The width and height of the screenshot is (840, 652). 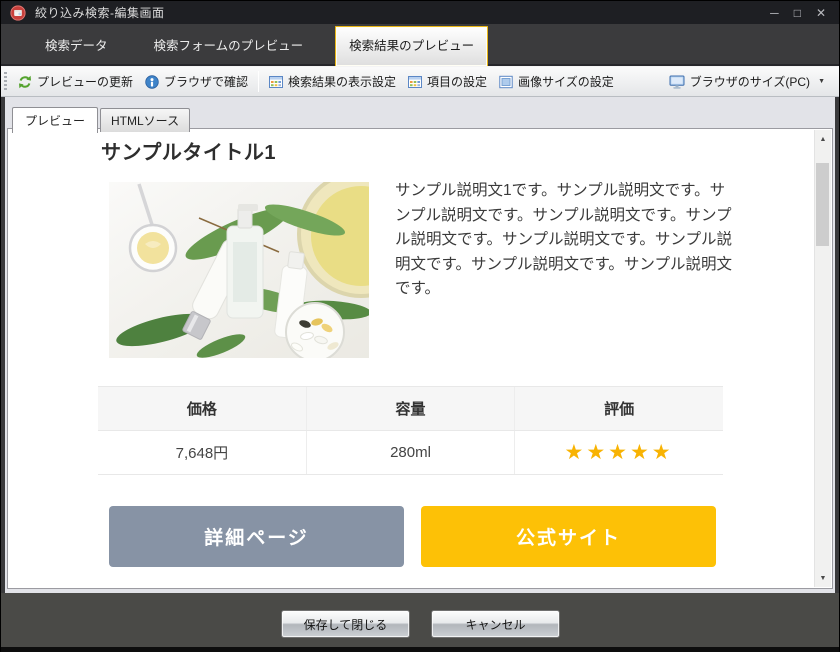 What do you see at coordinates (229, 45) in the screenshot?
I see `tab-search-form-preview: 検索フォームのプレビュー` at bounding box center [229, 45].